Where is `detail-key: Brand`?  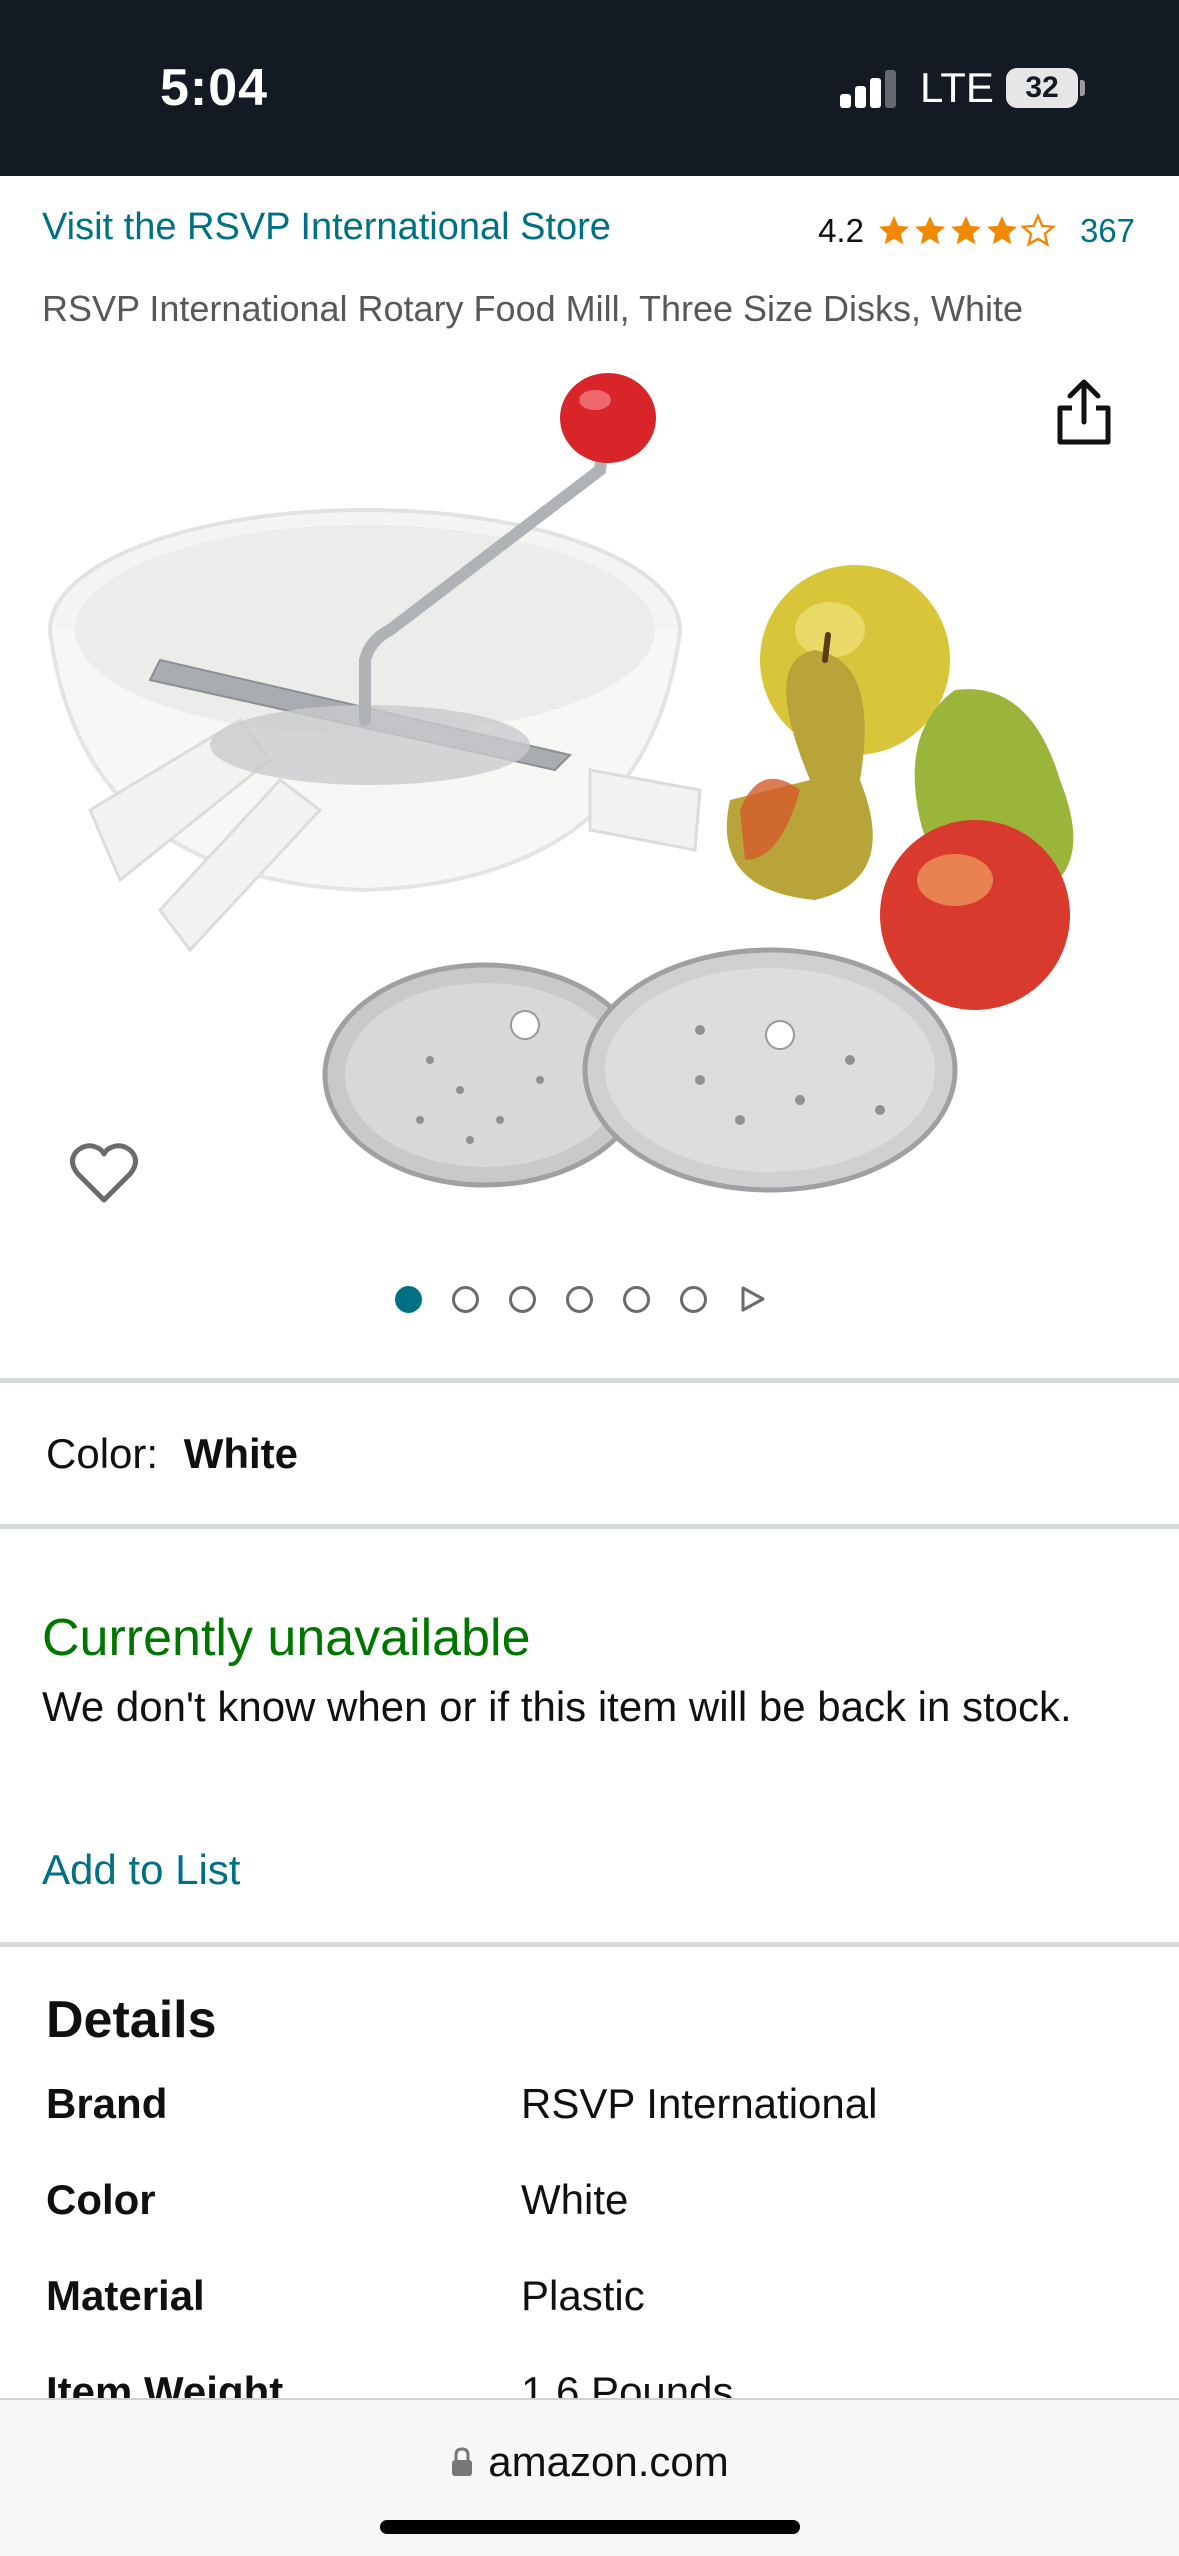 detail-key: Brand is located at coordinates (107, 2103).